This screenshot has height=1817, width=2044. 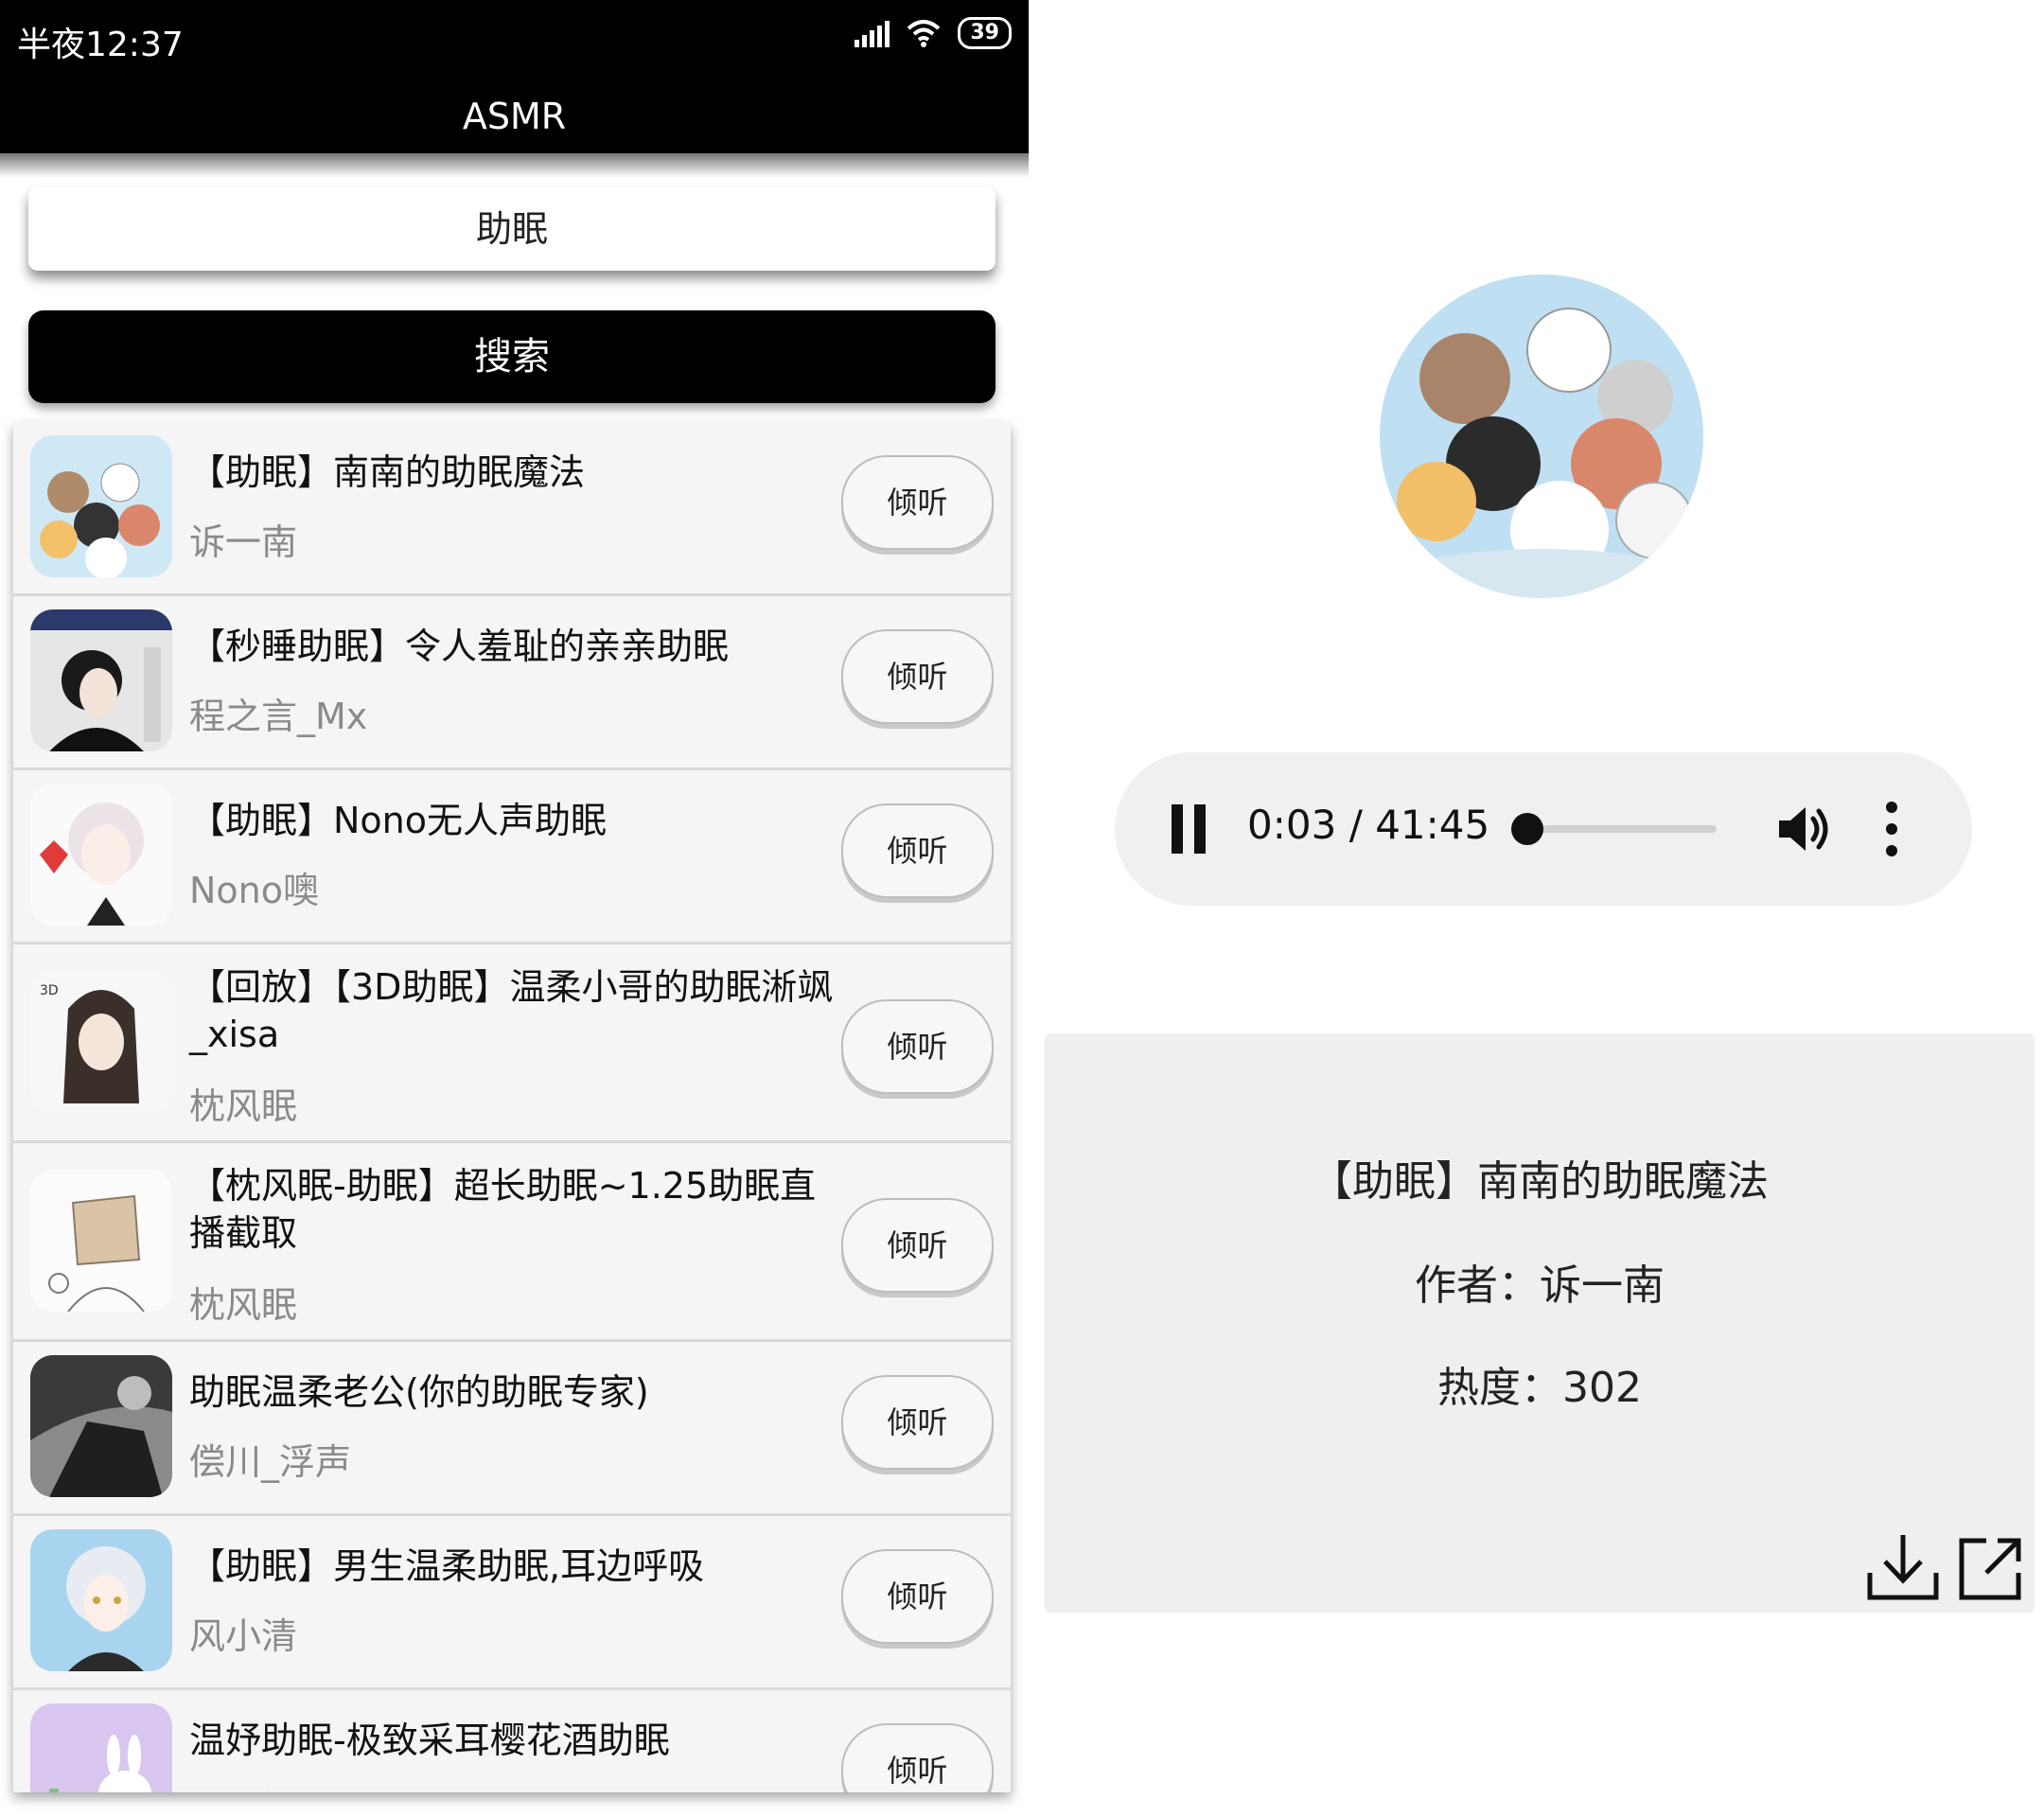 What do you see at coordinates (101, 1042) in the screenshot?
I see `long-hair-thumb: 3D` at bounding box center [101, 1042].